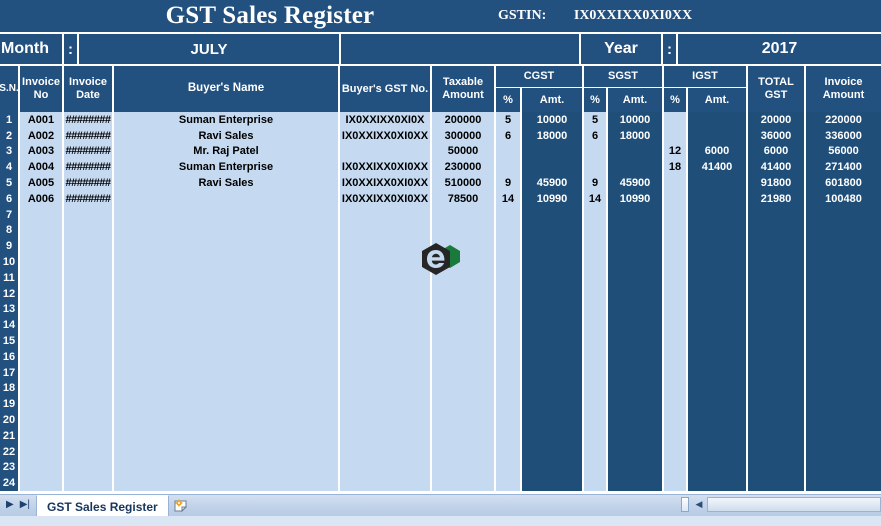 This screenshot has width=881, height=526. What do you see at coordinates (441, 263) in the screenshot?
I see `company-logo-watermark` at bounding box center [441, 263].